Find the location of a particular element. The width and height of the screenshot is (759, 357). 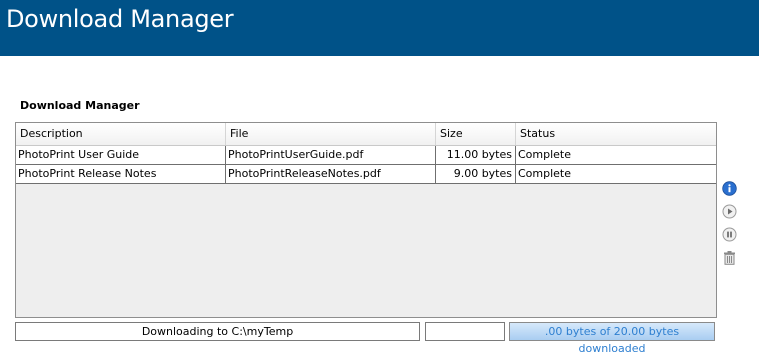

download-progress-bar: .00 bytes of 20.00 bytes downloaded is located at coordinates (612, 338).